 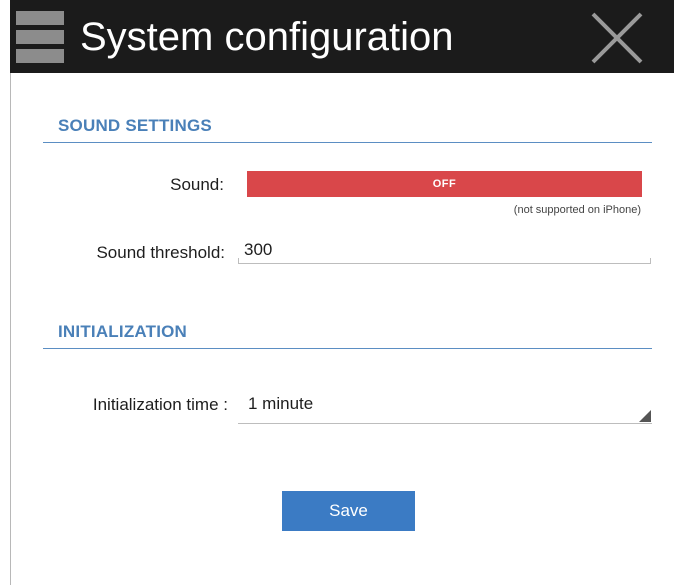 I want to click on menu-bar-middle, so click(x=40, y=37).